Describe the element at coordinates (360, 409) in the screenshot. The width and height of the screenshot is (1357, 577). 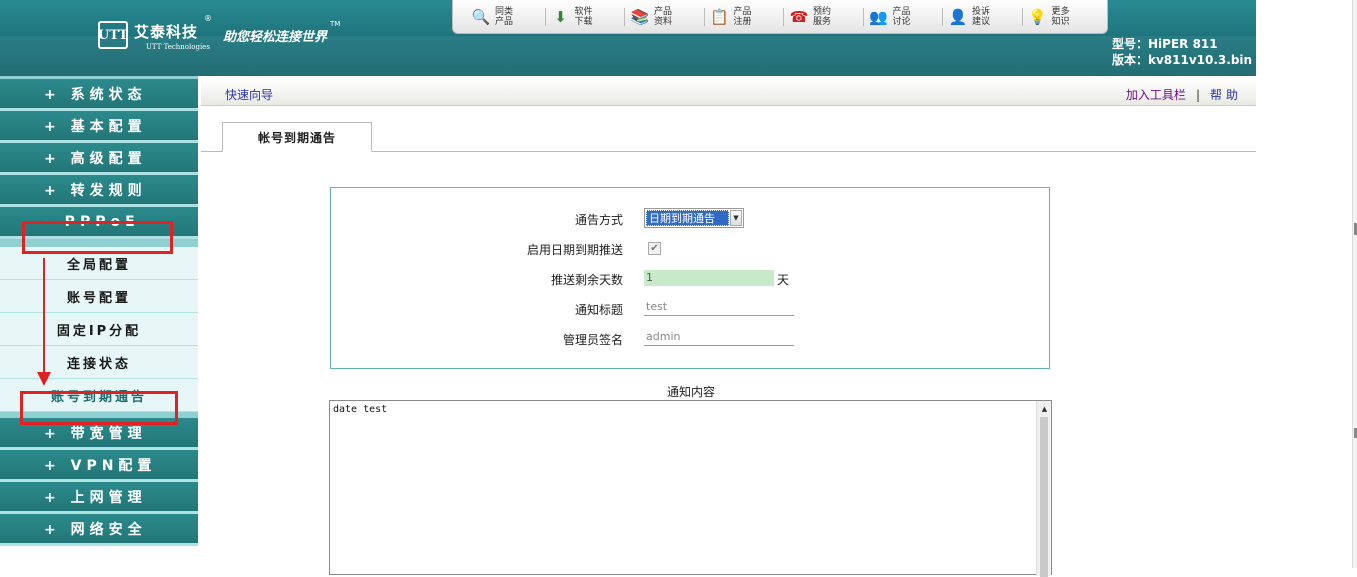
I see `notice-content-text: date test` at that location.